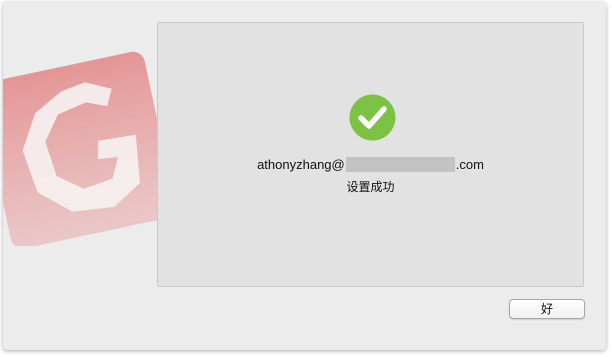  I want to click on account-email: athonyzhang@ .com, so click(370, 164).